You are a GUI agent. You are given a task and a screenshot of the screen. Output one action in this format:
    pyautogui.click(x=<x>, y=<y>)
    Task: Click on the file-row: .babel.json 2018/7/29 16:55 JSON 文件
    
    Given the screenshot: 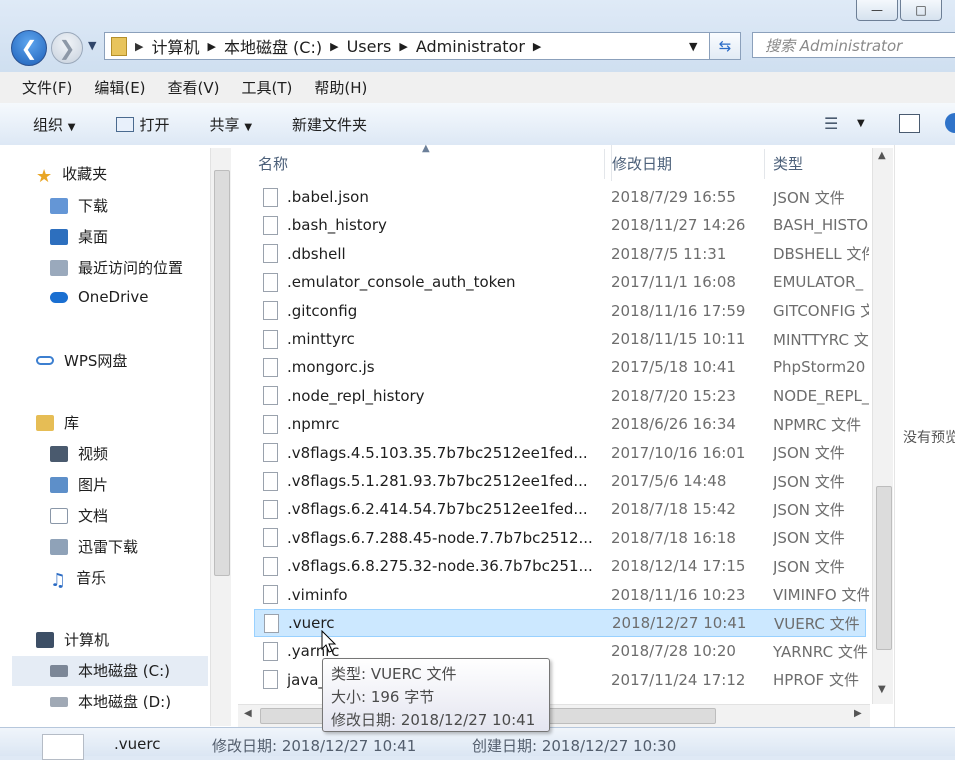 What is the action you would take?
    pyautogui.click(x=560, y=197)
    